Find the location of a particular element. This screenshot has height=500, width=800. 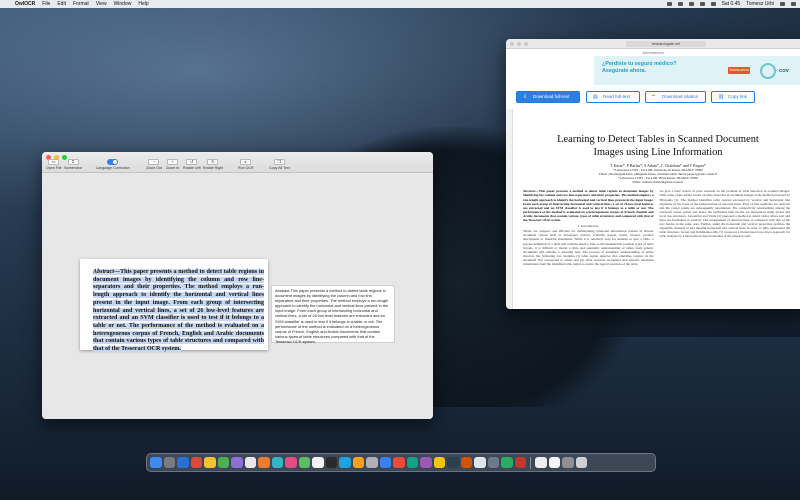

rotate-right-icon: ↻ is located at coordinates (213, 162).